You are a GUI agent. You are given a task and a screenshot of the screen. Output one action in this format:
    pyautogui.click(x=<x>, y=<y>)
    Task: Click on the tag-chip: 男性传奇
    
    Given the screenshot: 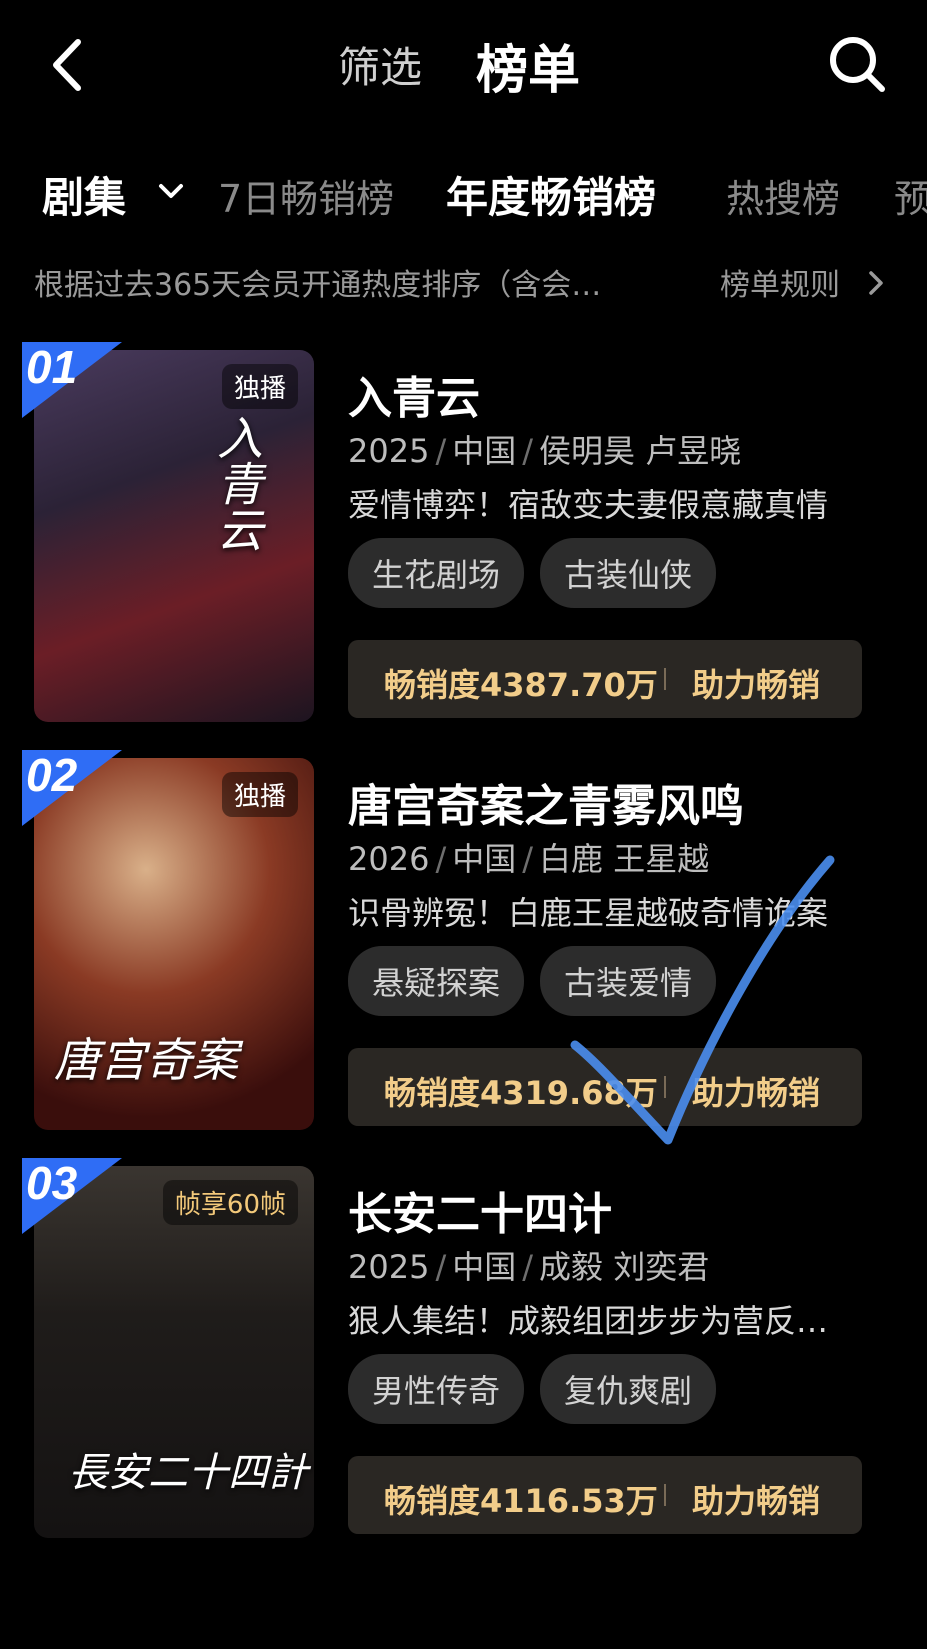 What is the action you would take?
    pyautogui.click(x=436, y=1389)
    